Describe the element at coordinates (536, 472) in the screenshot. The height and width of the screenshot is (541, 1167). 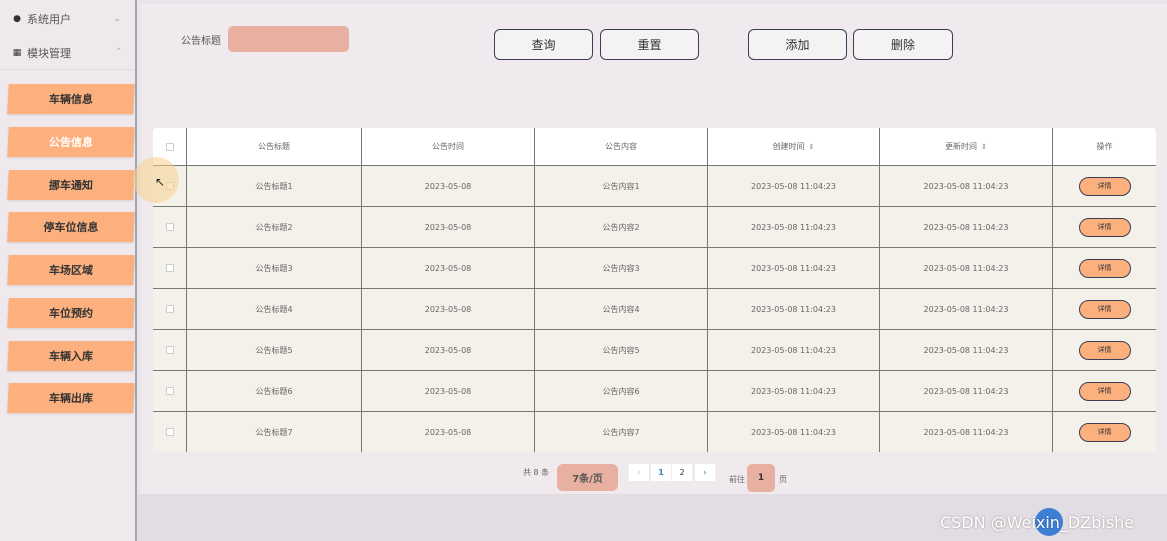
I see `pagination-total: 共 8 条` at that location.